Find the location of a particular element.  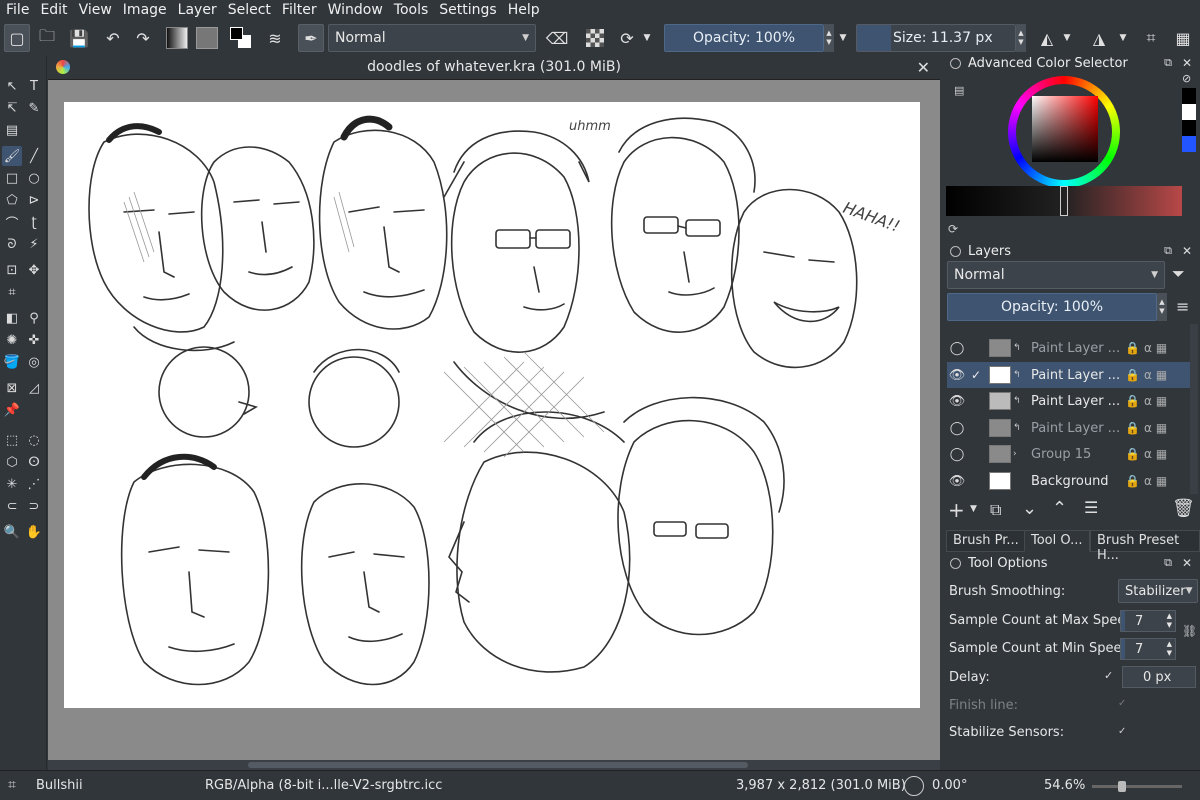

layer-opacity-slider: Opacity: 100% is located at coordinates (1052, 307).